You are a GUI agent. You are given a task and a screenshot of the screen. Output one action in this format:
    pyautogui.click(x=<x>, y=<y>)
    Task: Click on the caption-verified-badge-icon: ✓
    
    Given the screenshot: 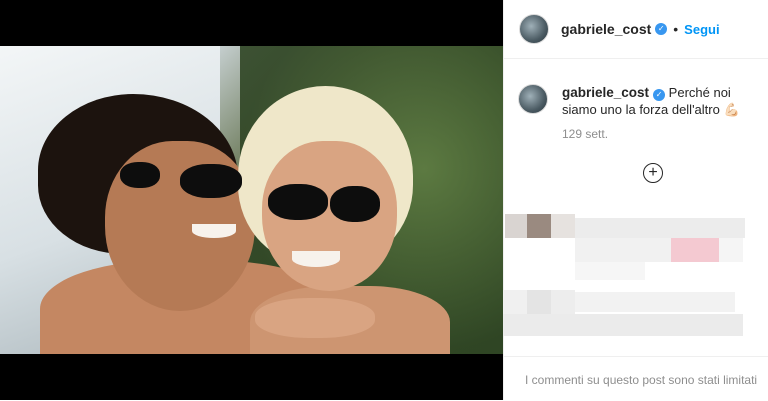 What is the action you would take?
    pyautogui.click(x=659, y=95)
    